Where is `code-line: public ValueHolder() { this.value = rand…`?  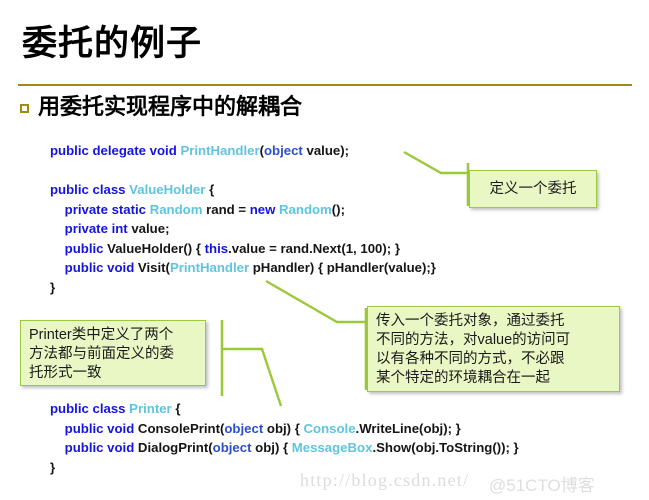 code-line: public ValueHolder() { this.value = rand… is located at coordinates (243, 249).